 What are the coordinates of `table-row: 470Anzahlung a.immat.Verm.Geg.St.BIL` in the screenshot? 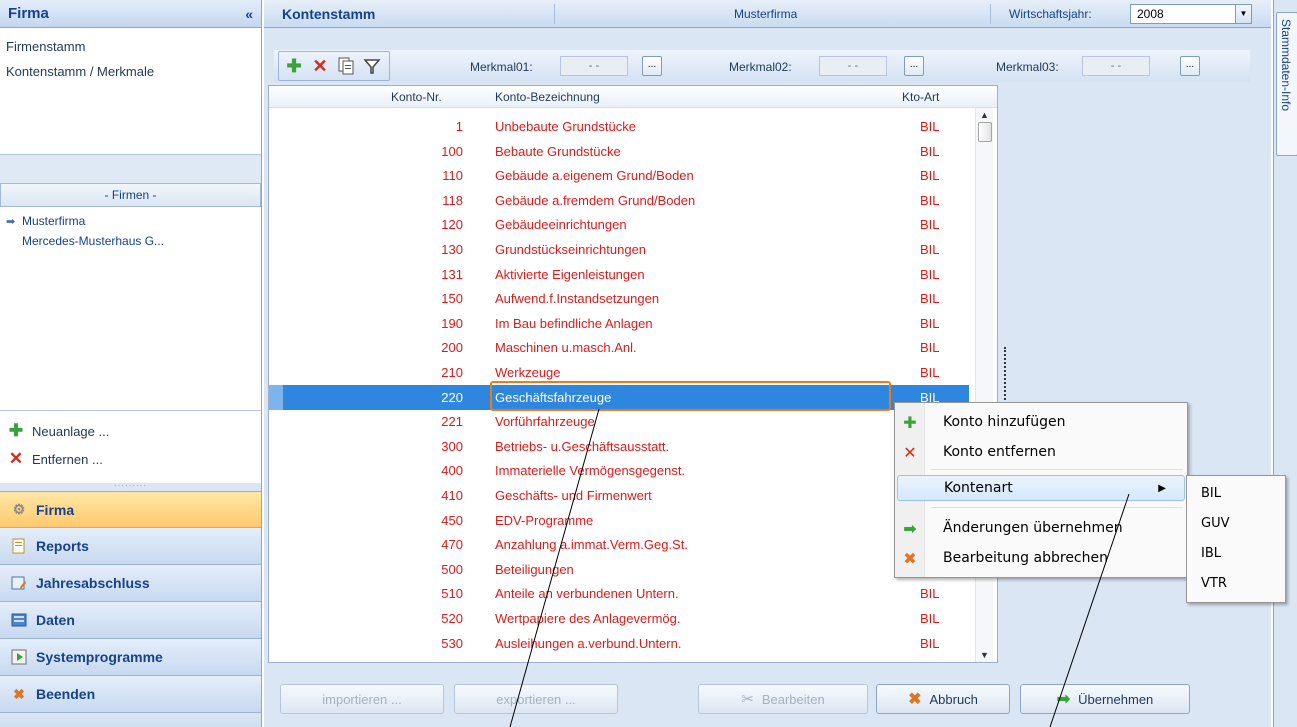 It's located at (619, 544).